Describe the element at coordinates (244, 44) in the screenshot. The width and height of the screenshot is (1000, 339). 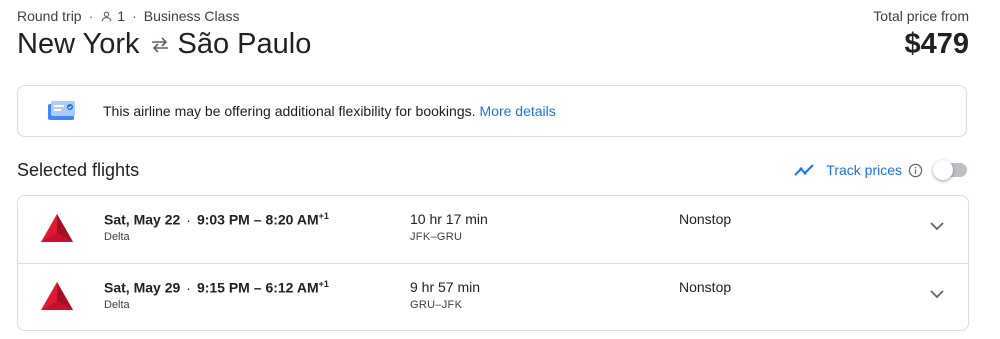
I see `destination-city: São Paulo` at that location.